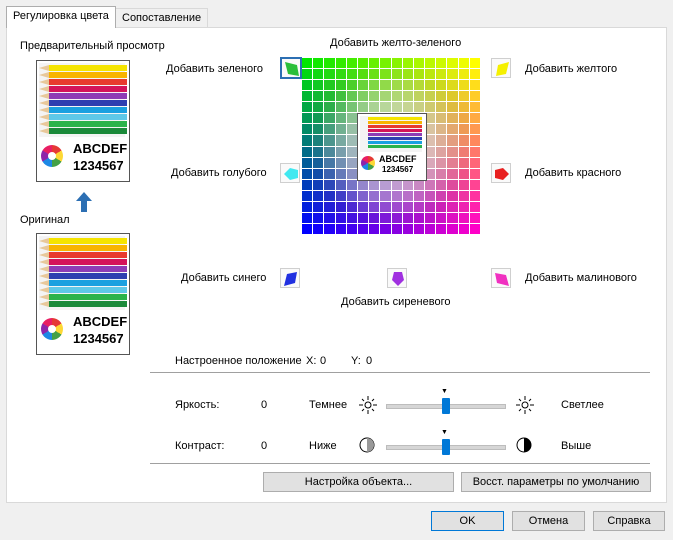 This screenshot has height=540, width=673. What do you see at coordinates (629, 521) in the screenshot?
I see `help-button: Справка` at bounding box center [629, 521].